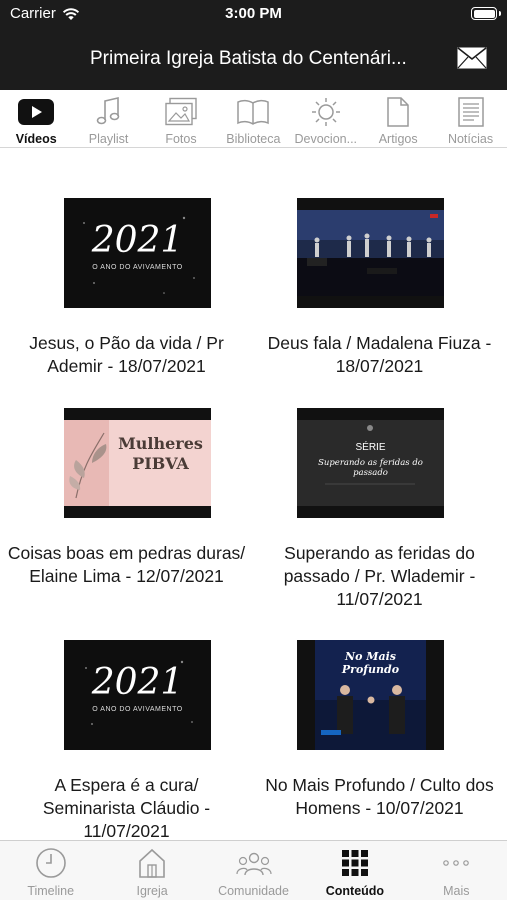  I want to click on bottom-tab-more: Mais, so click(456, 870).